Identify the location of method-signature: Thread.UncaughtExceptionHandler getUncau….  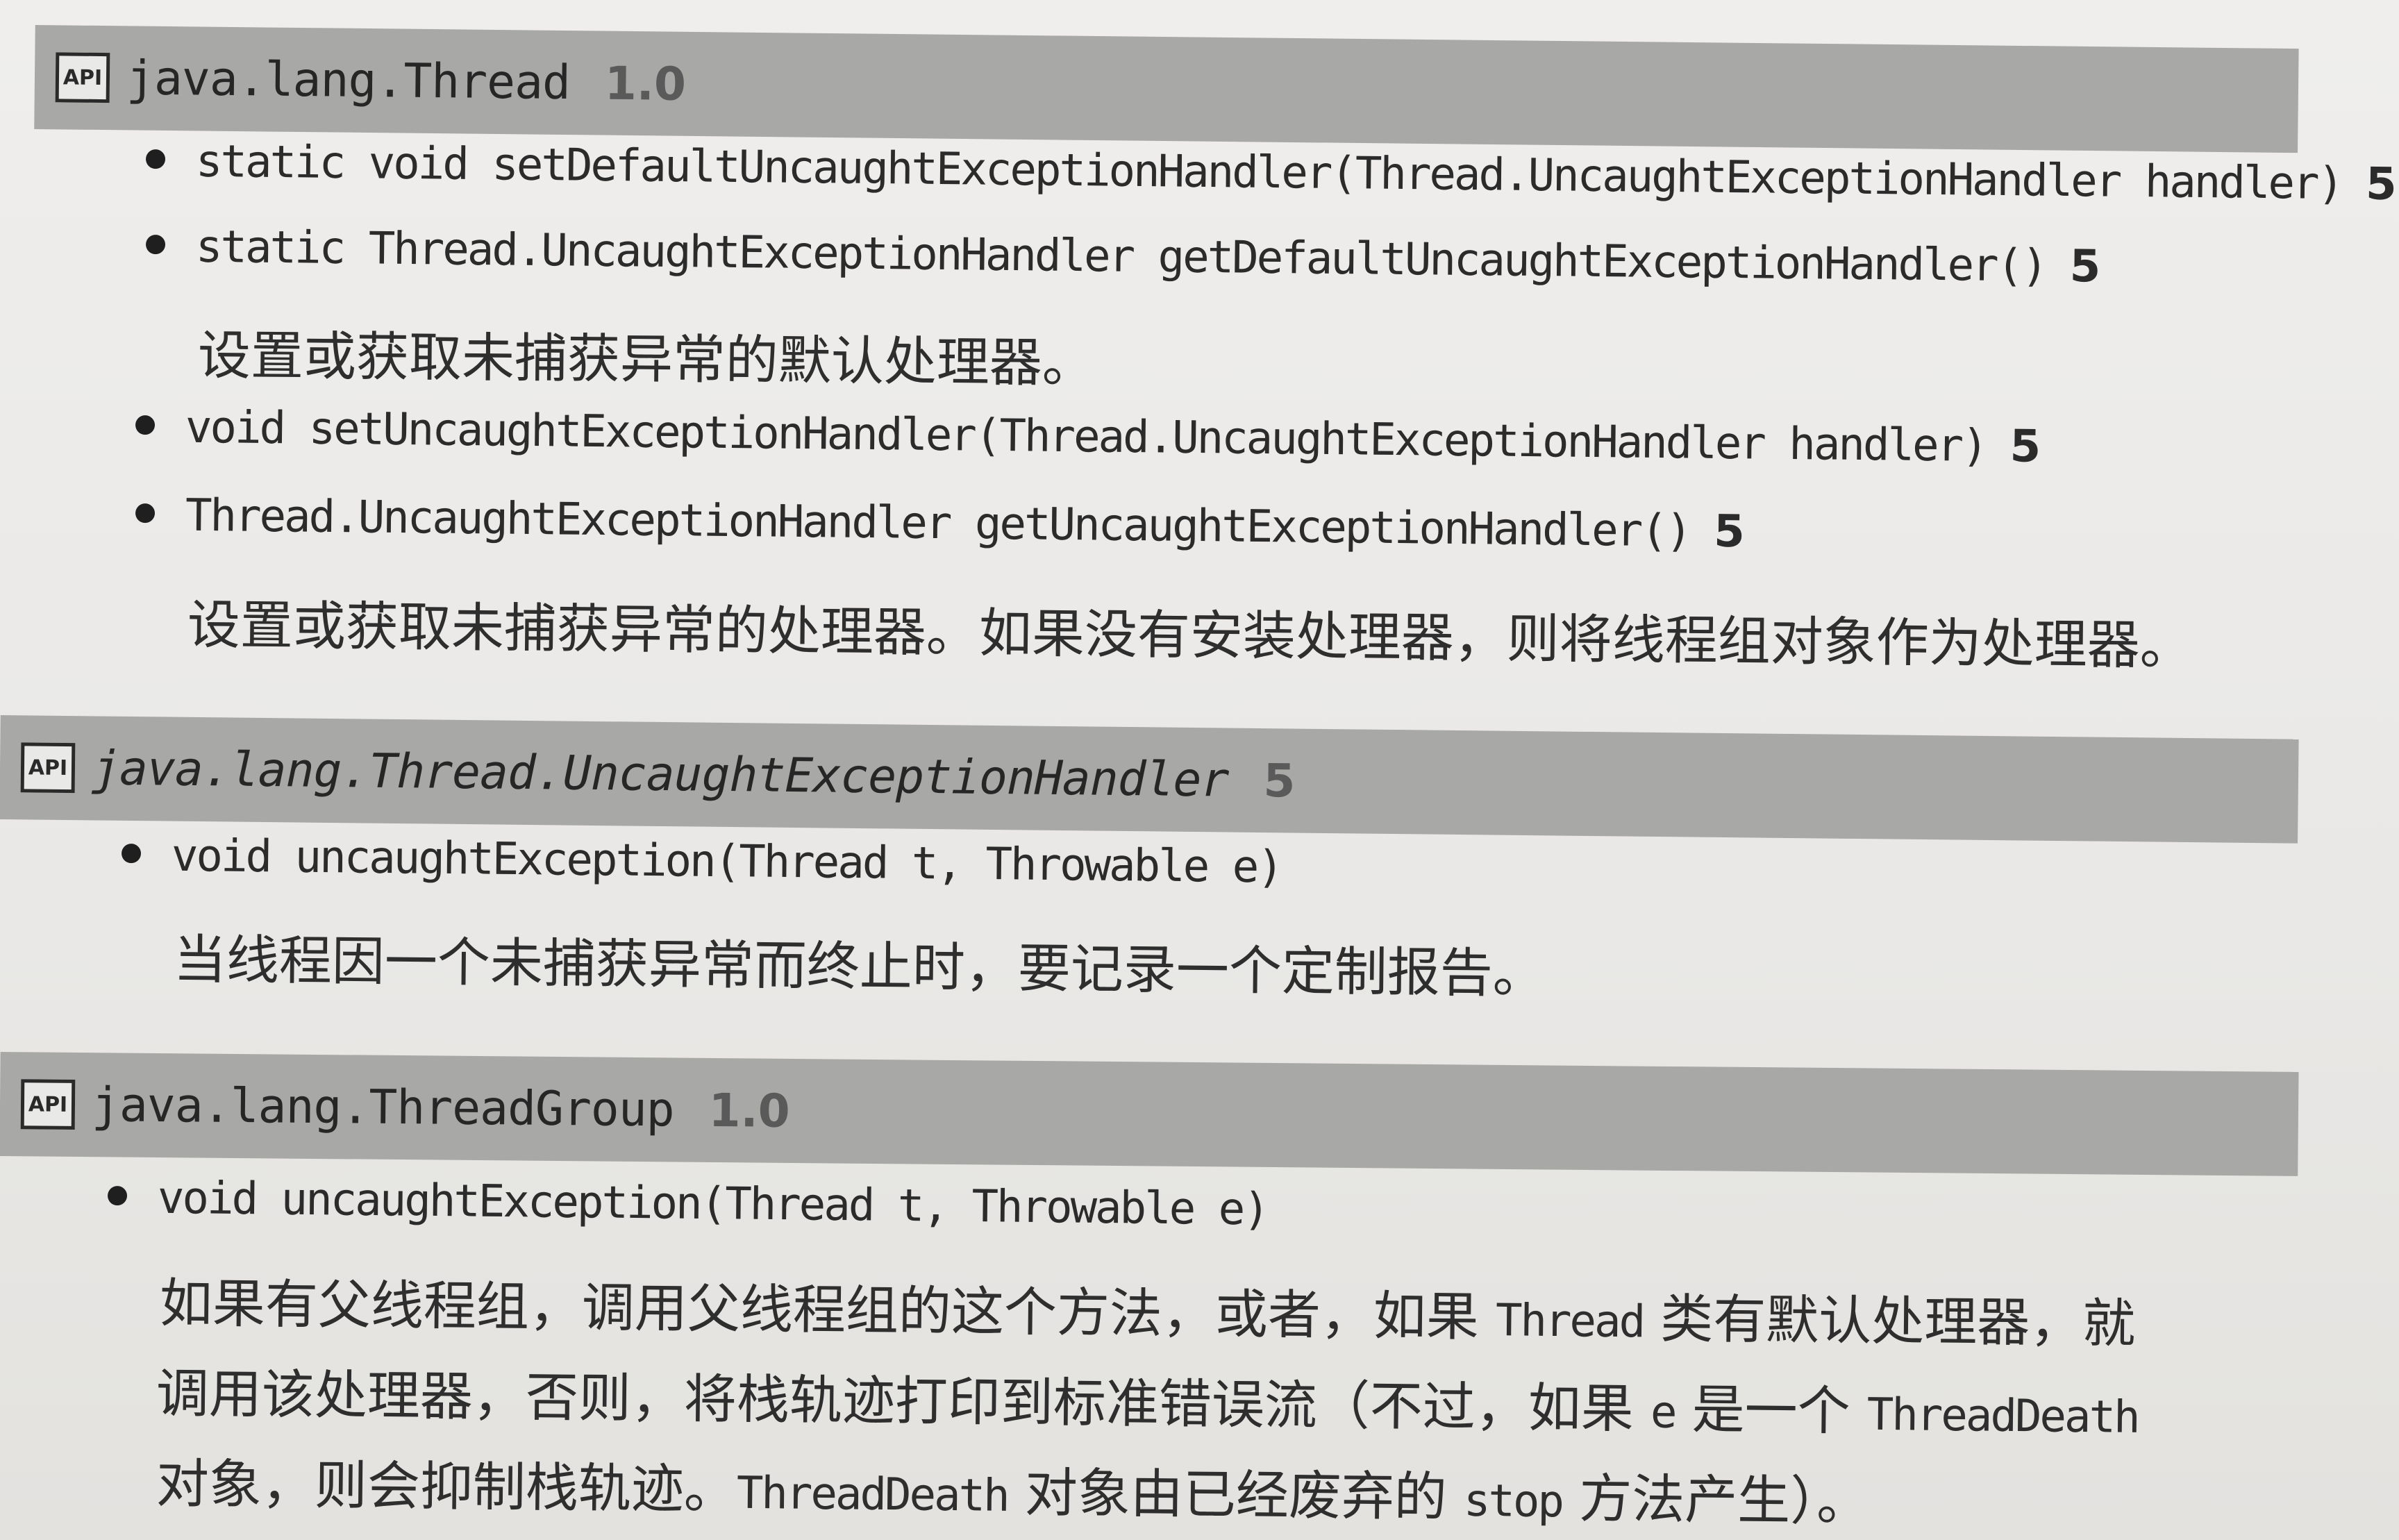
(938, 524).